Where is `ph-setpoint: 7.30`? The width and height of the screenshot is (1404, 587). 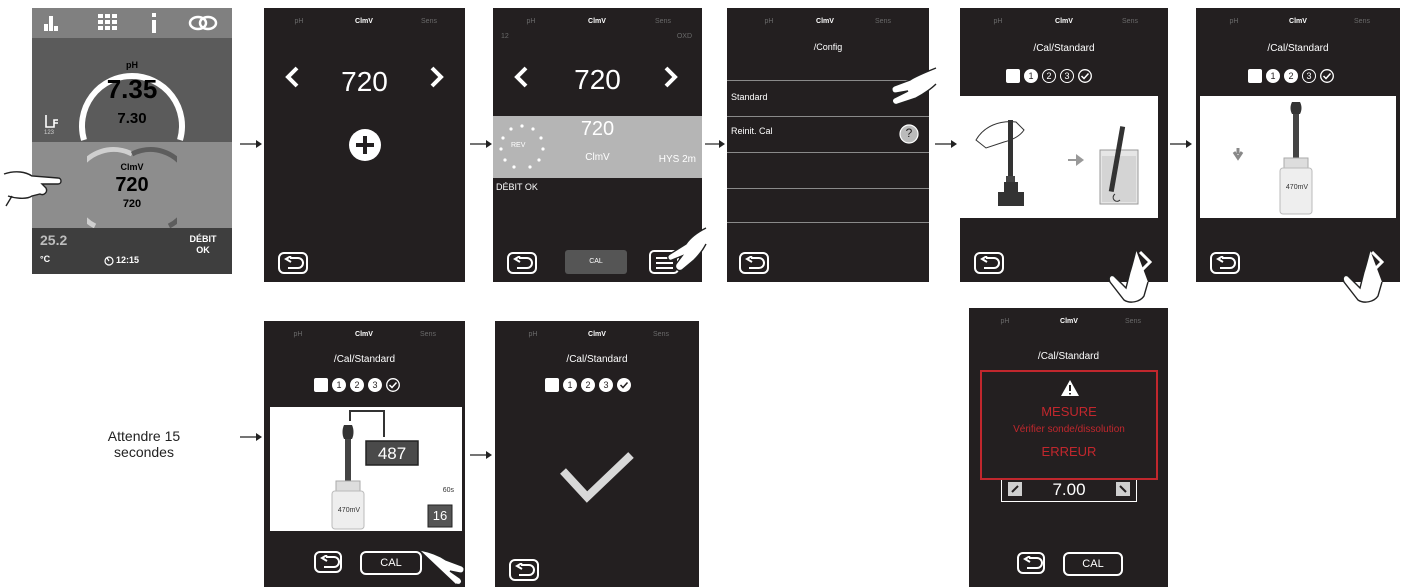
ph-setpoint: 7.30 is located at coordinates (132, 118).